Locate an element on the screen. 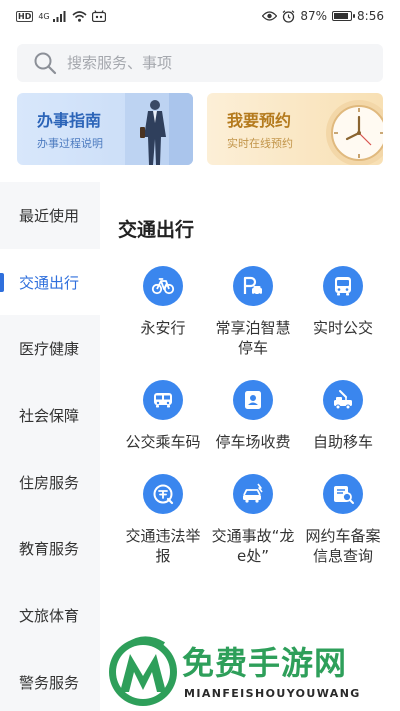 This screenshot has height=711, width=400. status-right: 87% 8:56 is located at coordinates (323, 16).